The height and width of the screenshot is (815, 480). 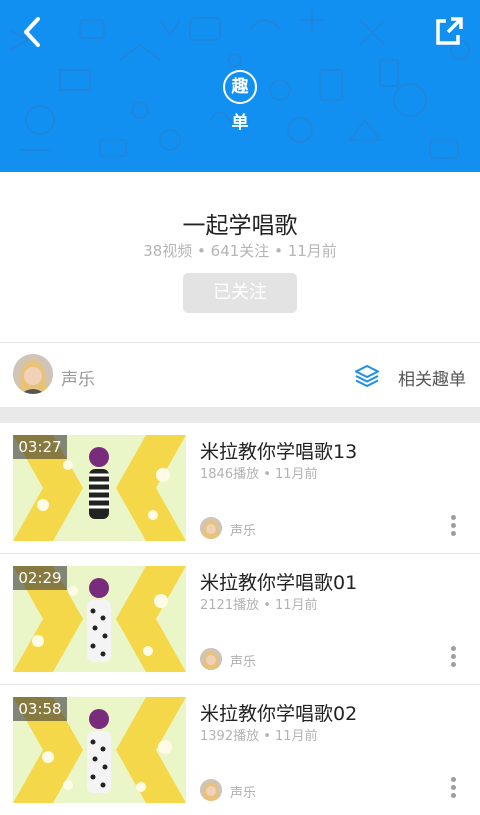 What do you see at coordinates (240, 251) in the screenshot?
I see `playlist-meta: 38视频 • 641关注 • 11月前` at bounding box center [240, 251].